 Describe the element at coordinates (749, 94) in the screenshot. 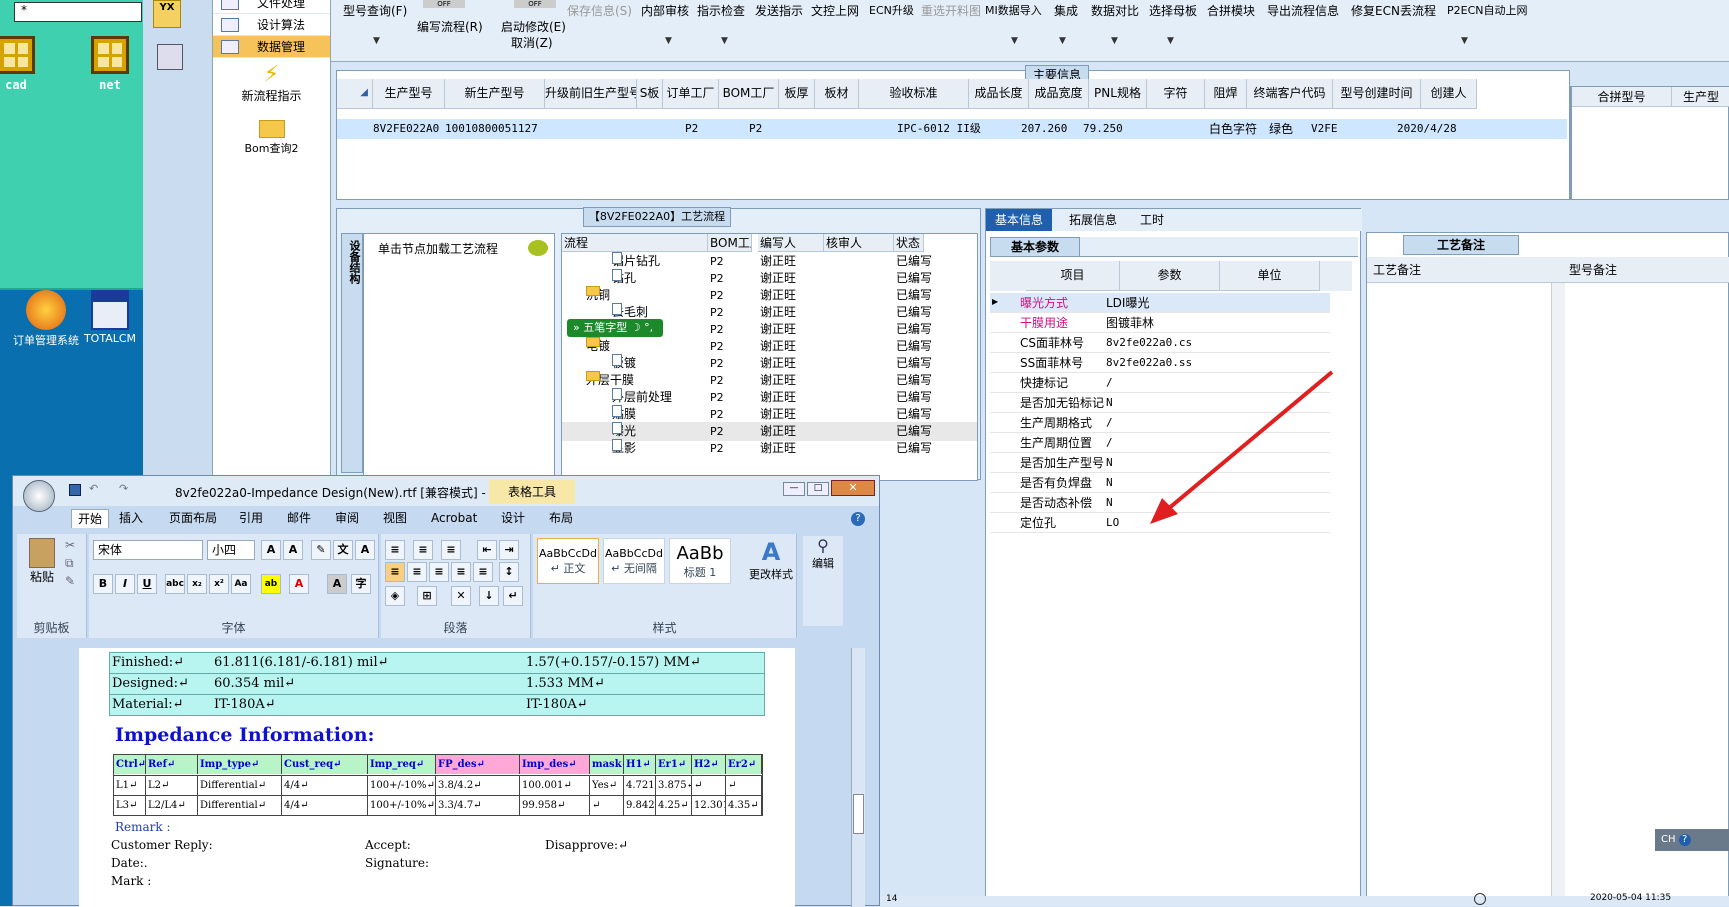

I see `main-info-header: BOM工厂` at that location.